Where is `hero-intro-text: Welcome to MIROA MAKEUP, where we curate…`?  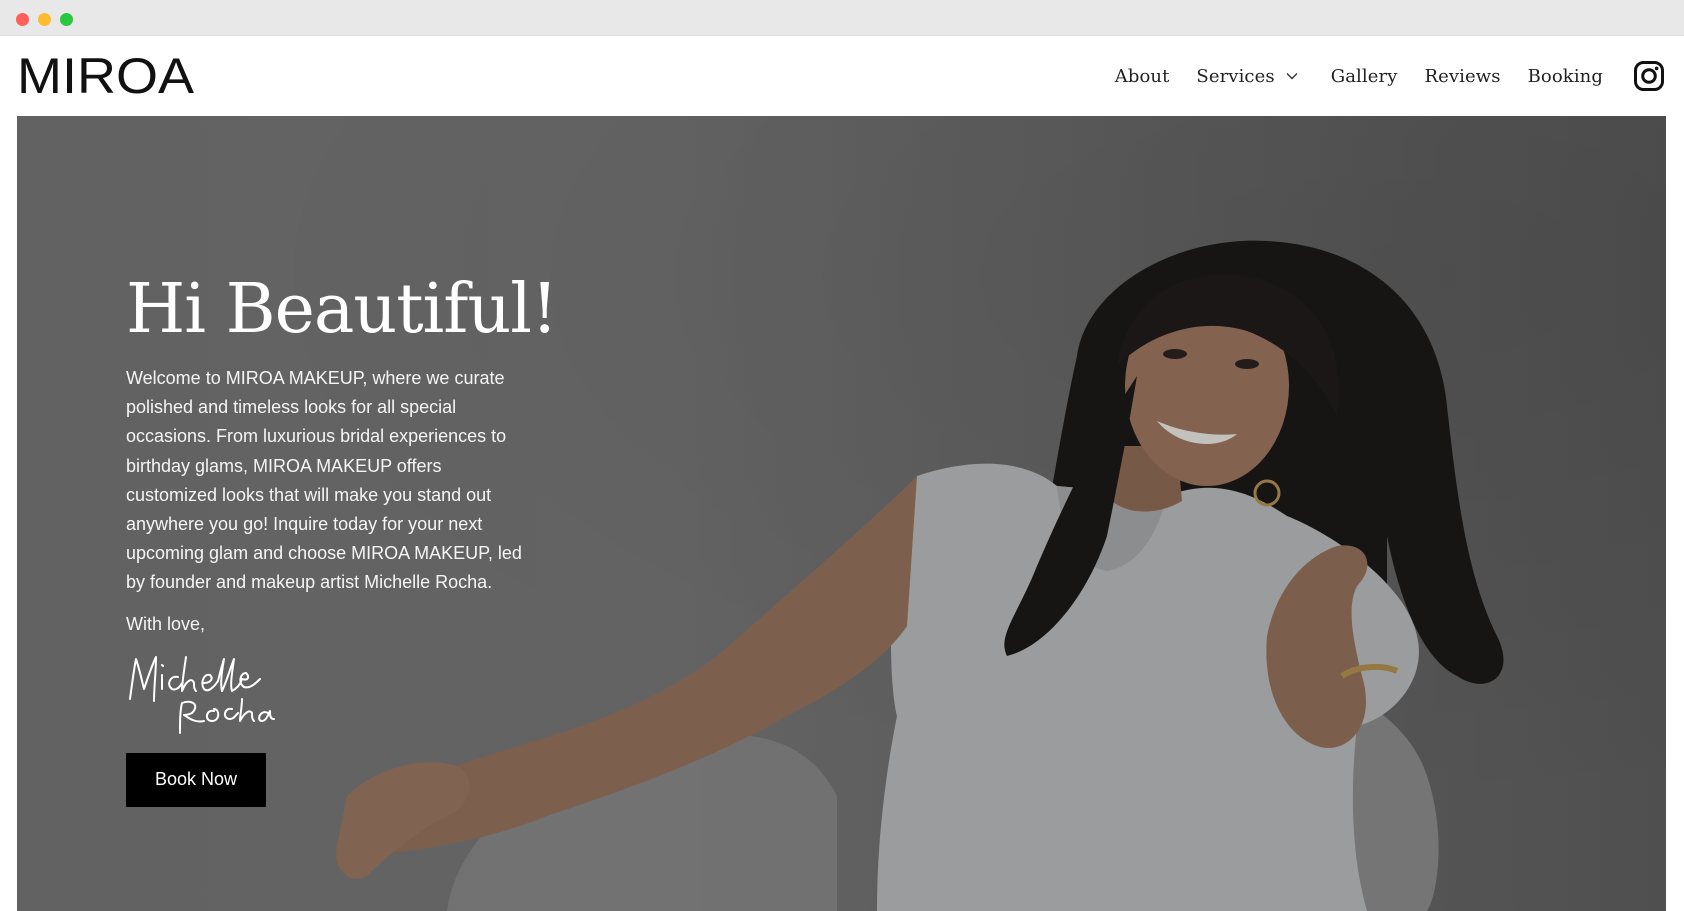
hero-intro-text: Welcome to MIROA MAKEUP, where we curate… is located at coordinates (324, 480).